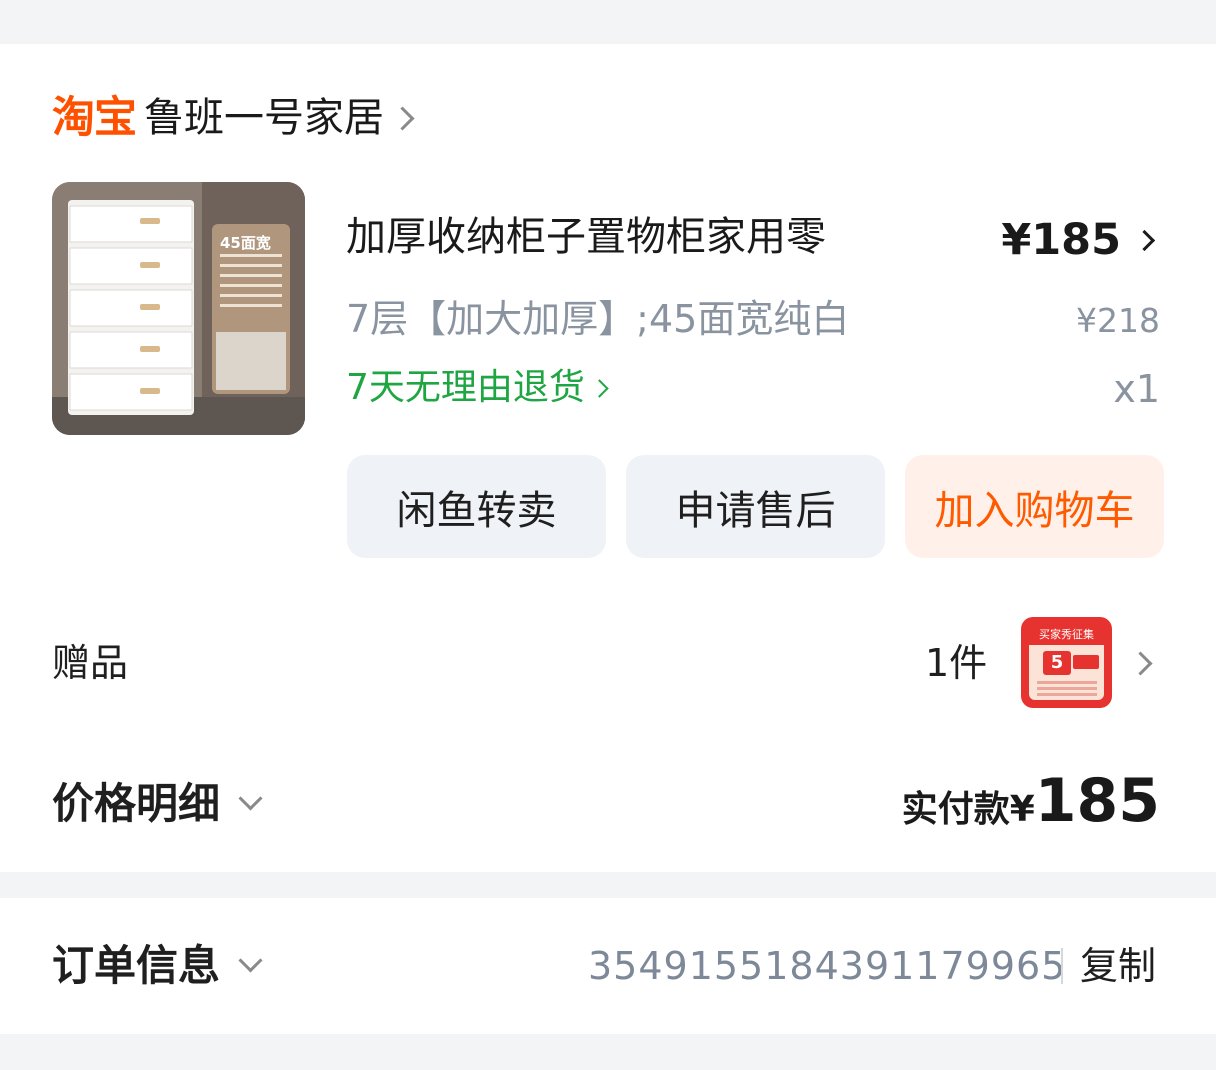  What do you see at coordinates (1067, 682) in the screenshot?
I see `gift-image-lines` at bounding box center [1067, 682].